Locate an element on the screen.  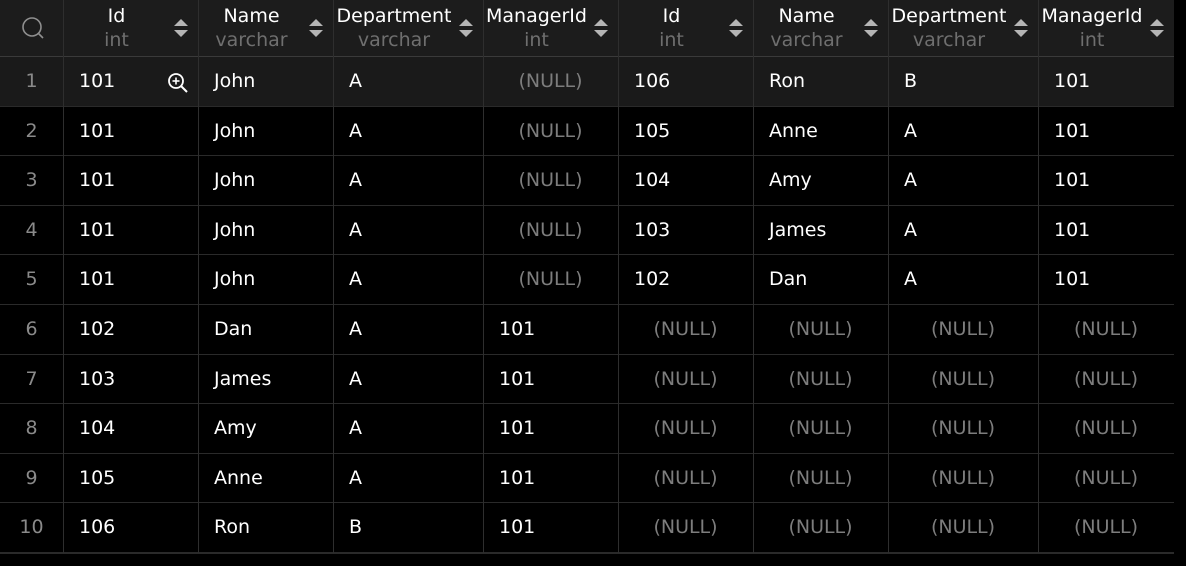
row-number: 10 is located at coordinates (31, 527).